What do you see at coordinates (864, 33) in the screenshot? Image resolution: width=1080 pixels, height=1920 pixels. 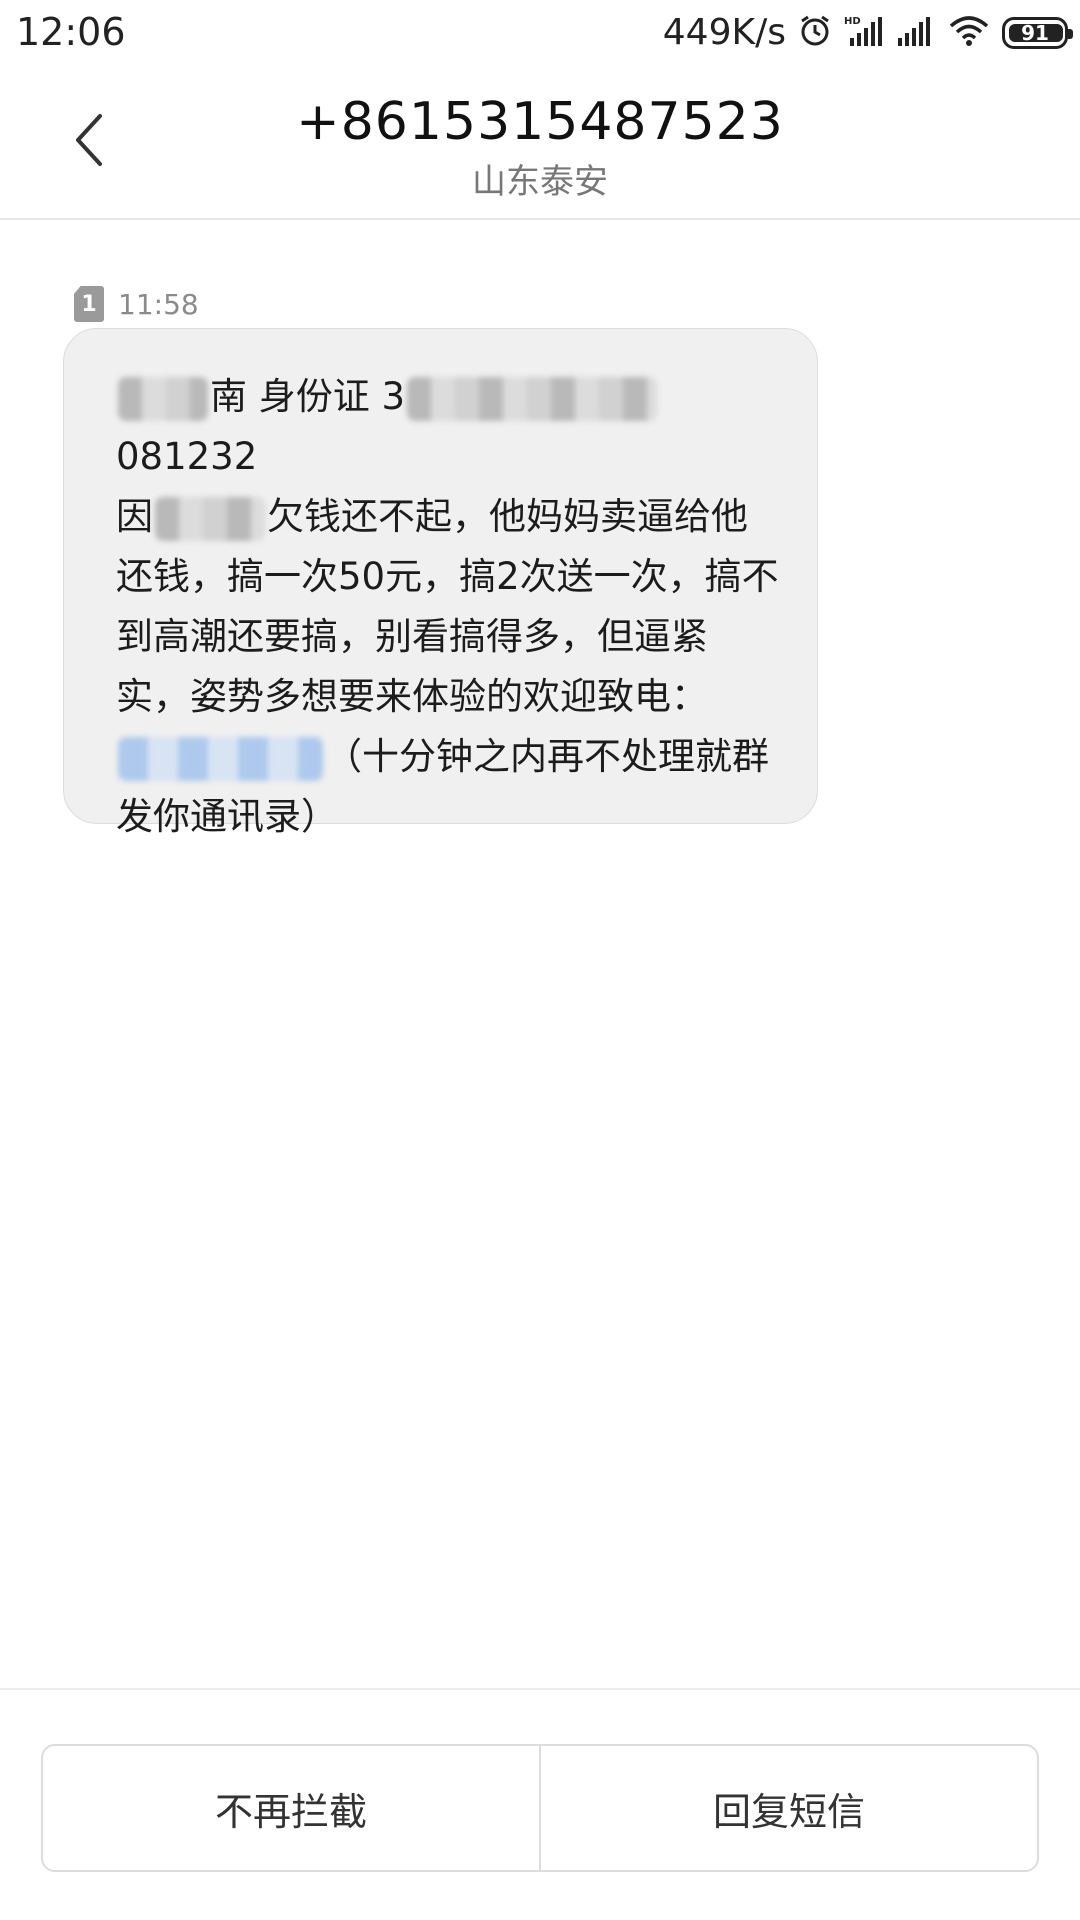 I see `hd-signal-icon: HD` at bounding box center [864, 33].